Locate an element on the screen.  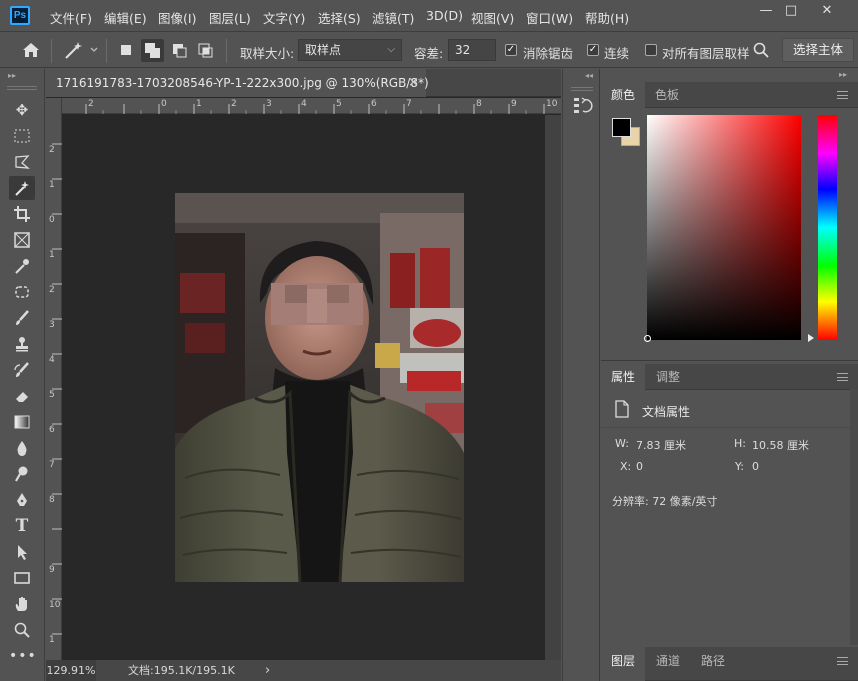
menu-3d: 3D(D) is located at coordinates (444, 15).